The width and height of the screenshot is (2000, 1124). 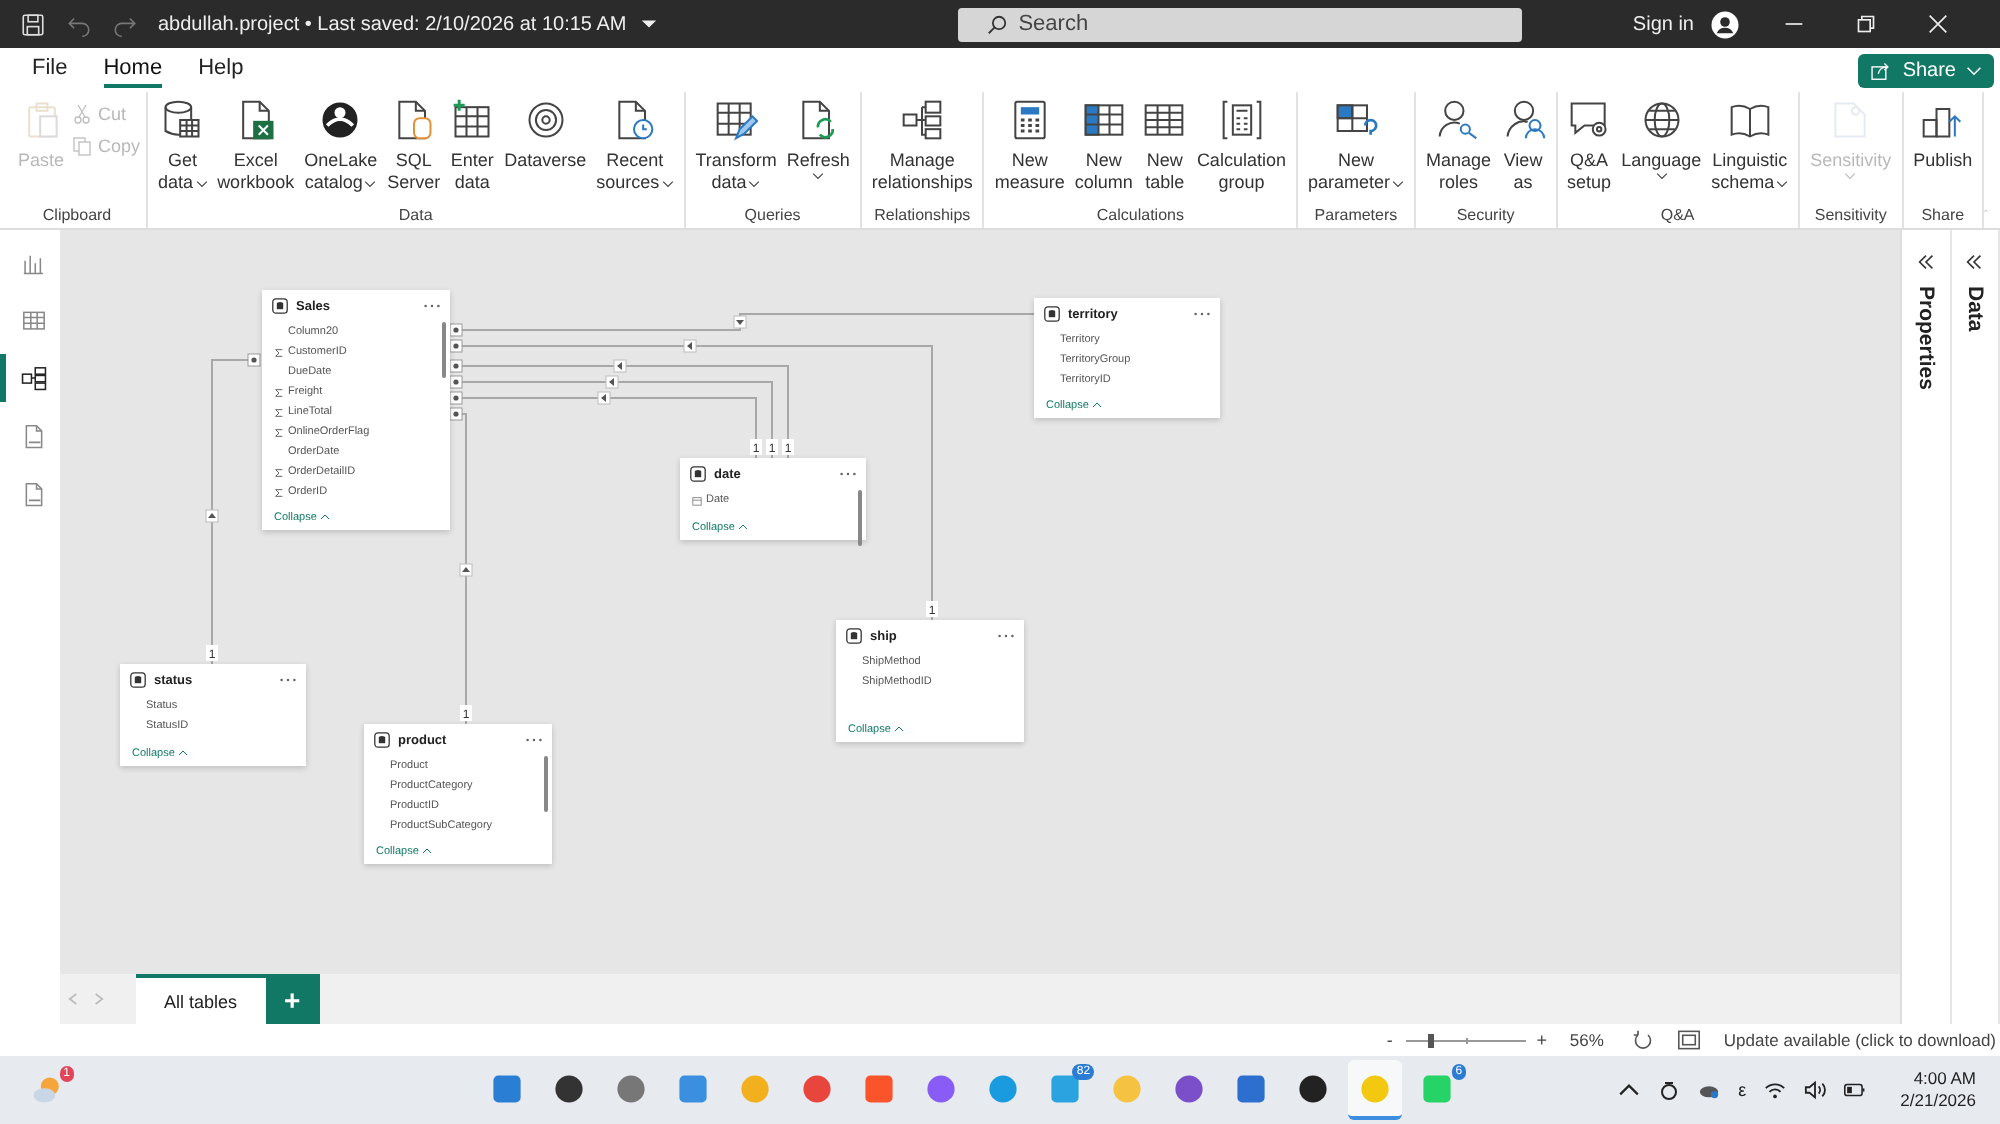 What do you see at coordinates (1775, 1090) in the screenshot?
I see `wifi-icon` at bounding box center [1775, 1090].